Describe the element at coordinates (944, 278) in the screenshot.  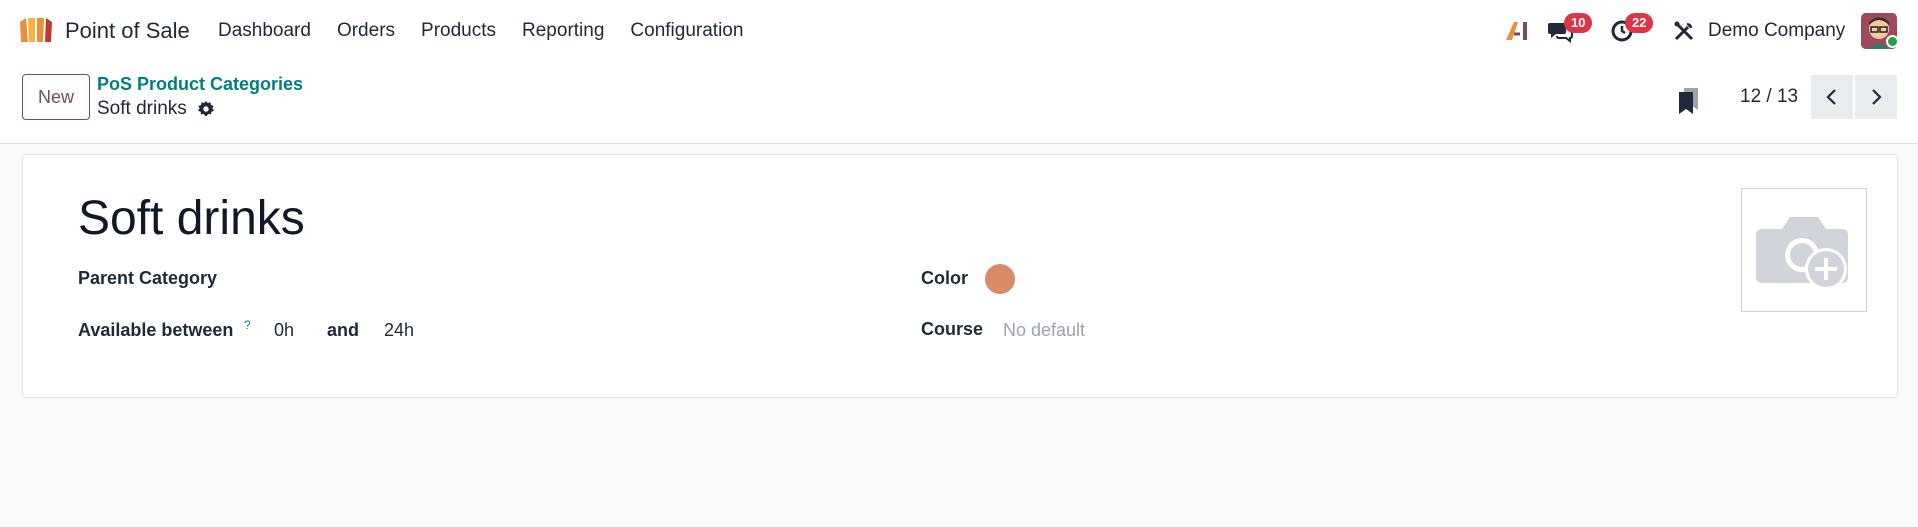
I see `color-label: Color` at that location.